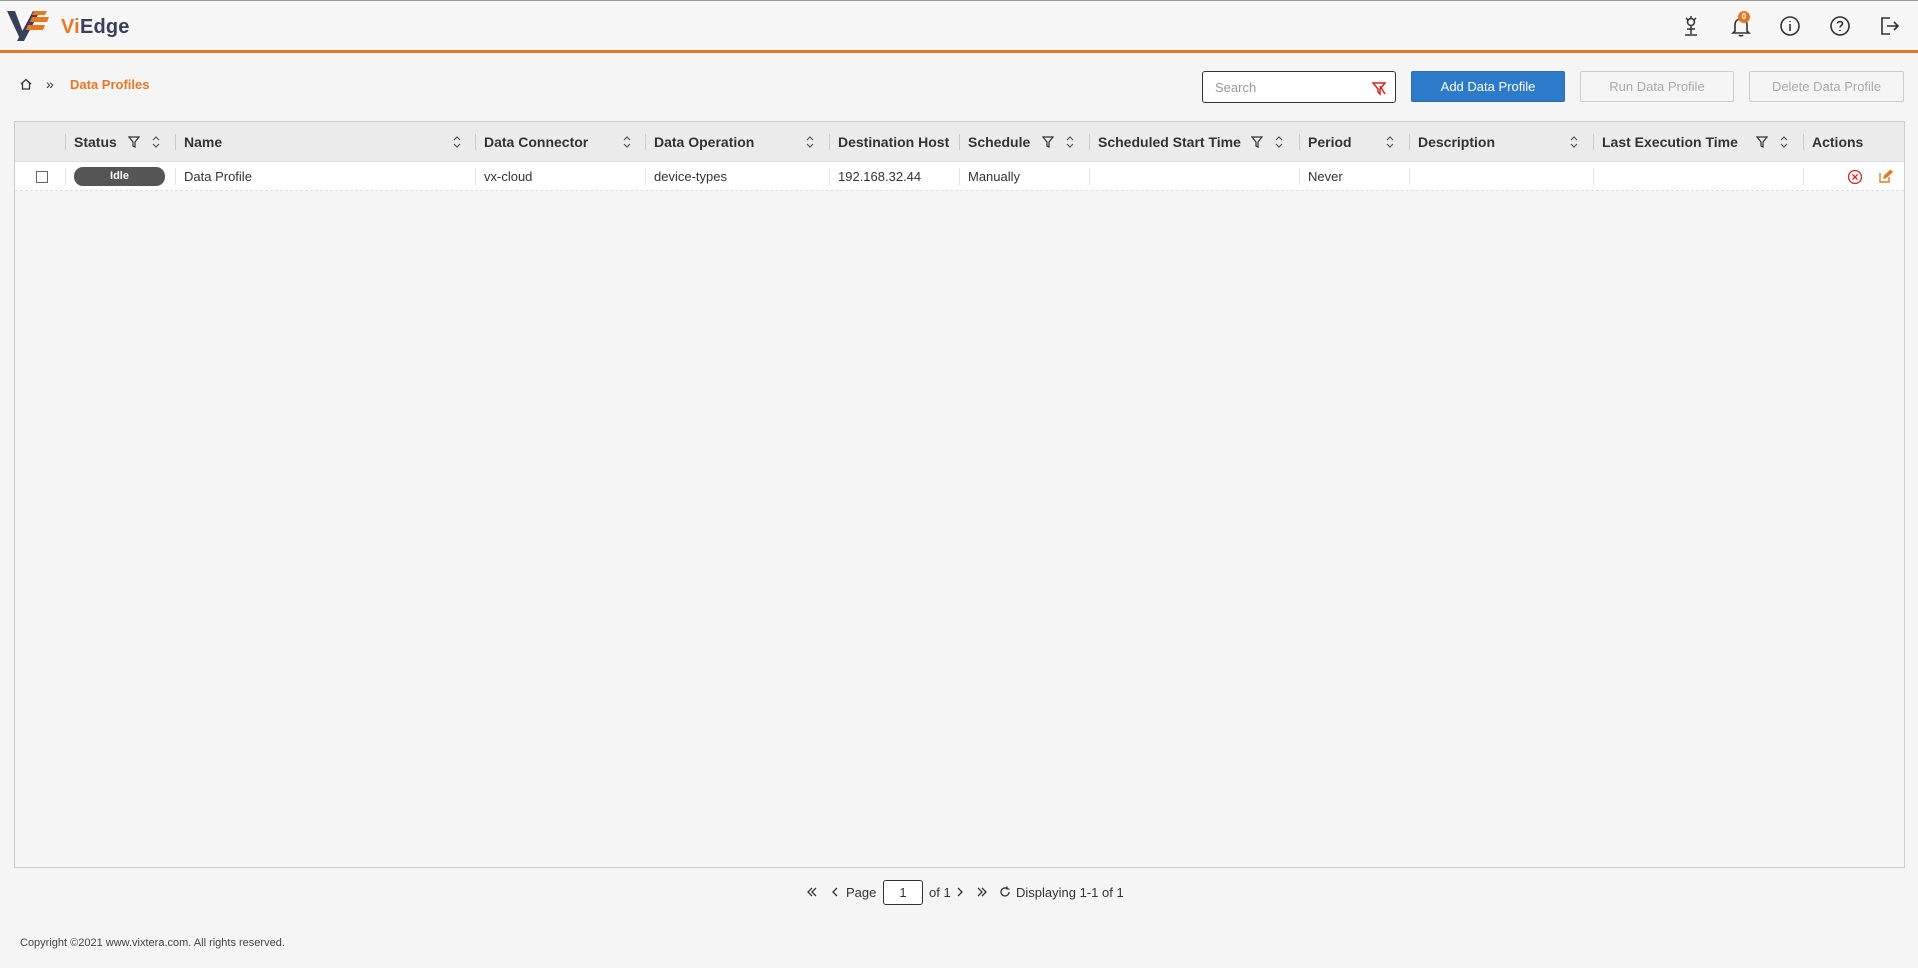 The width and height of the screenshot is (1918, 968). I want to click on viedge-logo, so click(28, 26).